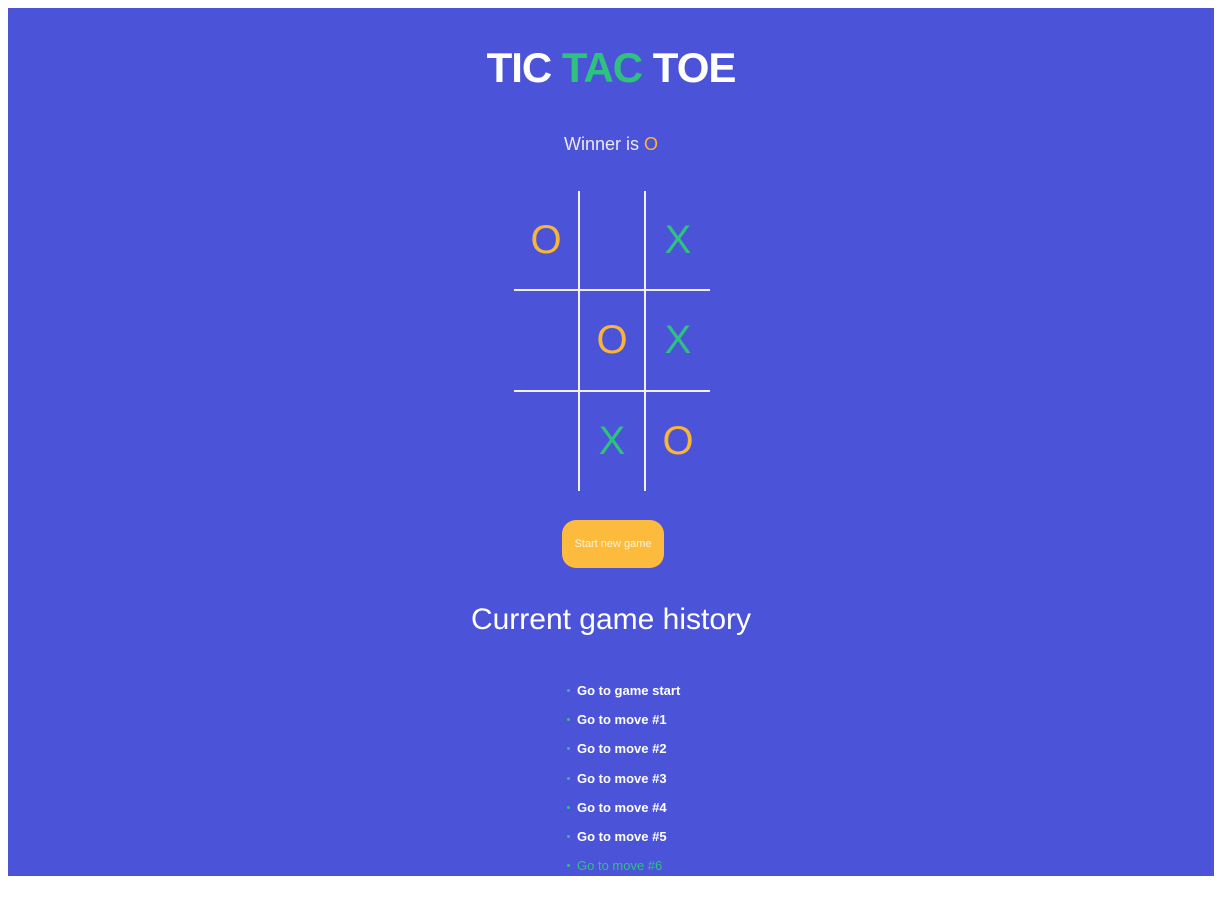 This screenshot has height=904, width=1218. I want to click on history-item-move-6: Go to move #6, so click(623, 869).